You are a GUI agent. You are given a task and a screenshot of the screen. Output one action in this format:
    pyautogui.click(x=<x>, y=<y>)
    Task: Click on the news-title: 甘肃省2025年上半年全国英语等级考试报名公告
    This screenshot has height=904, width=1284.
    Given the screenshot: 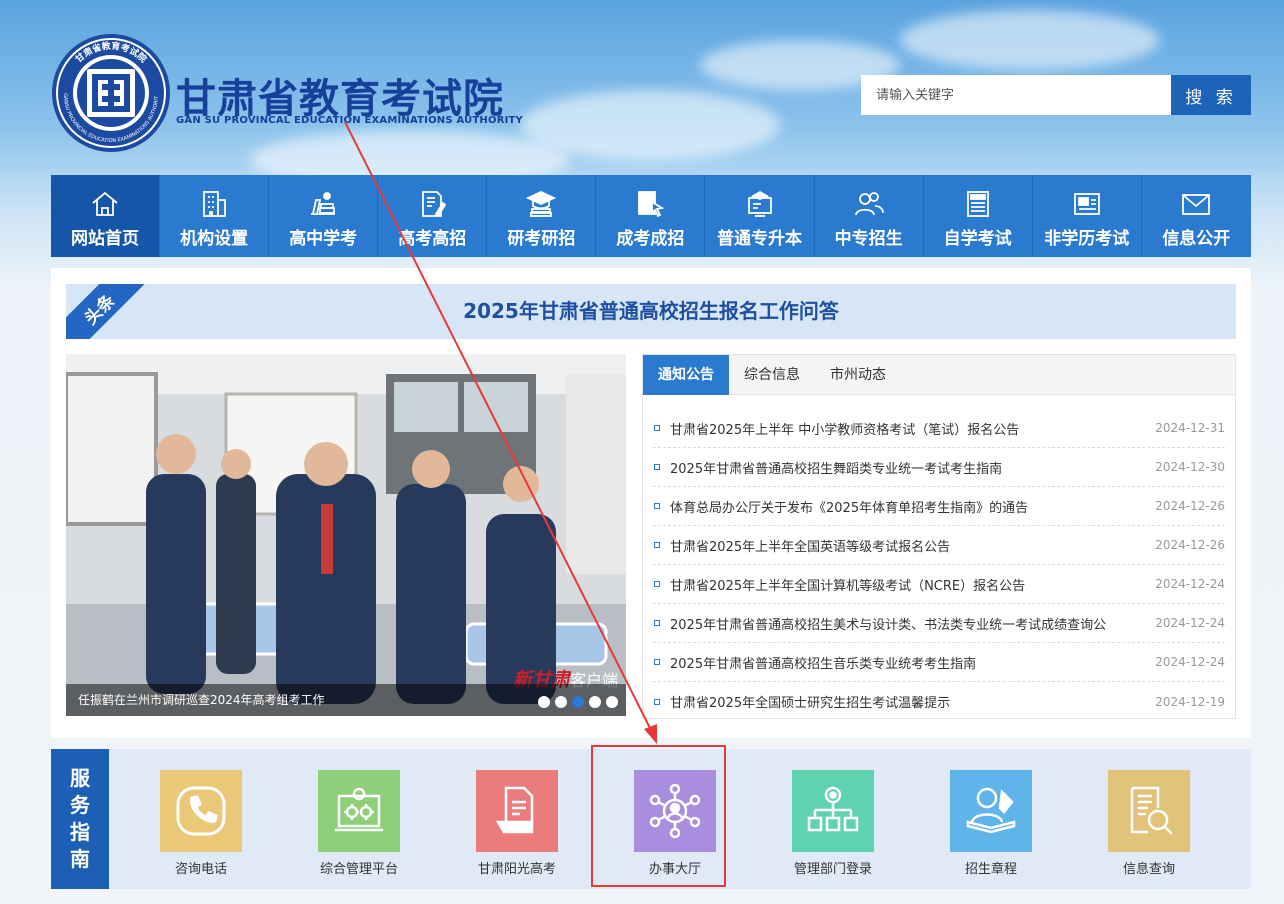 What is the action you would take?
    pyautogui.click(x=911, y=545)
    